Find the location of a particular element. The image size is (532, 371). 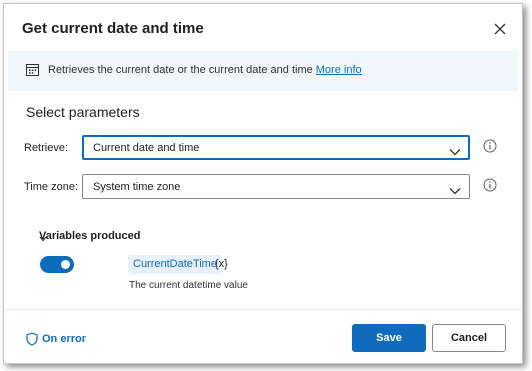

retrieve-label: Retrieve: is located at coordinates (46, 148).